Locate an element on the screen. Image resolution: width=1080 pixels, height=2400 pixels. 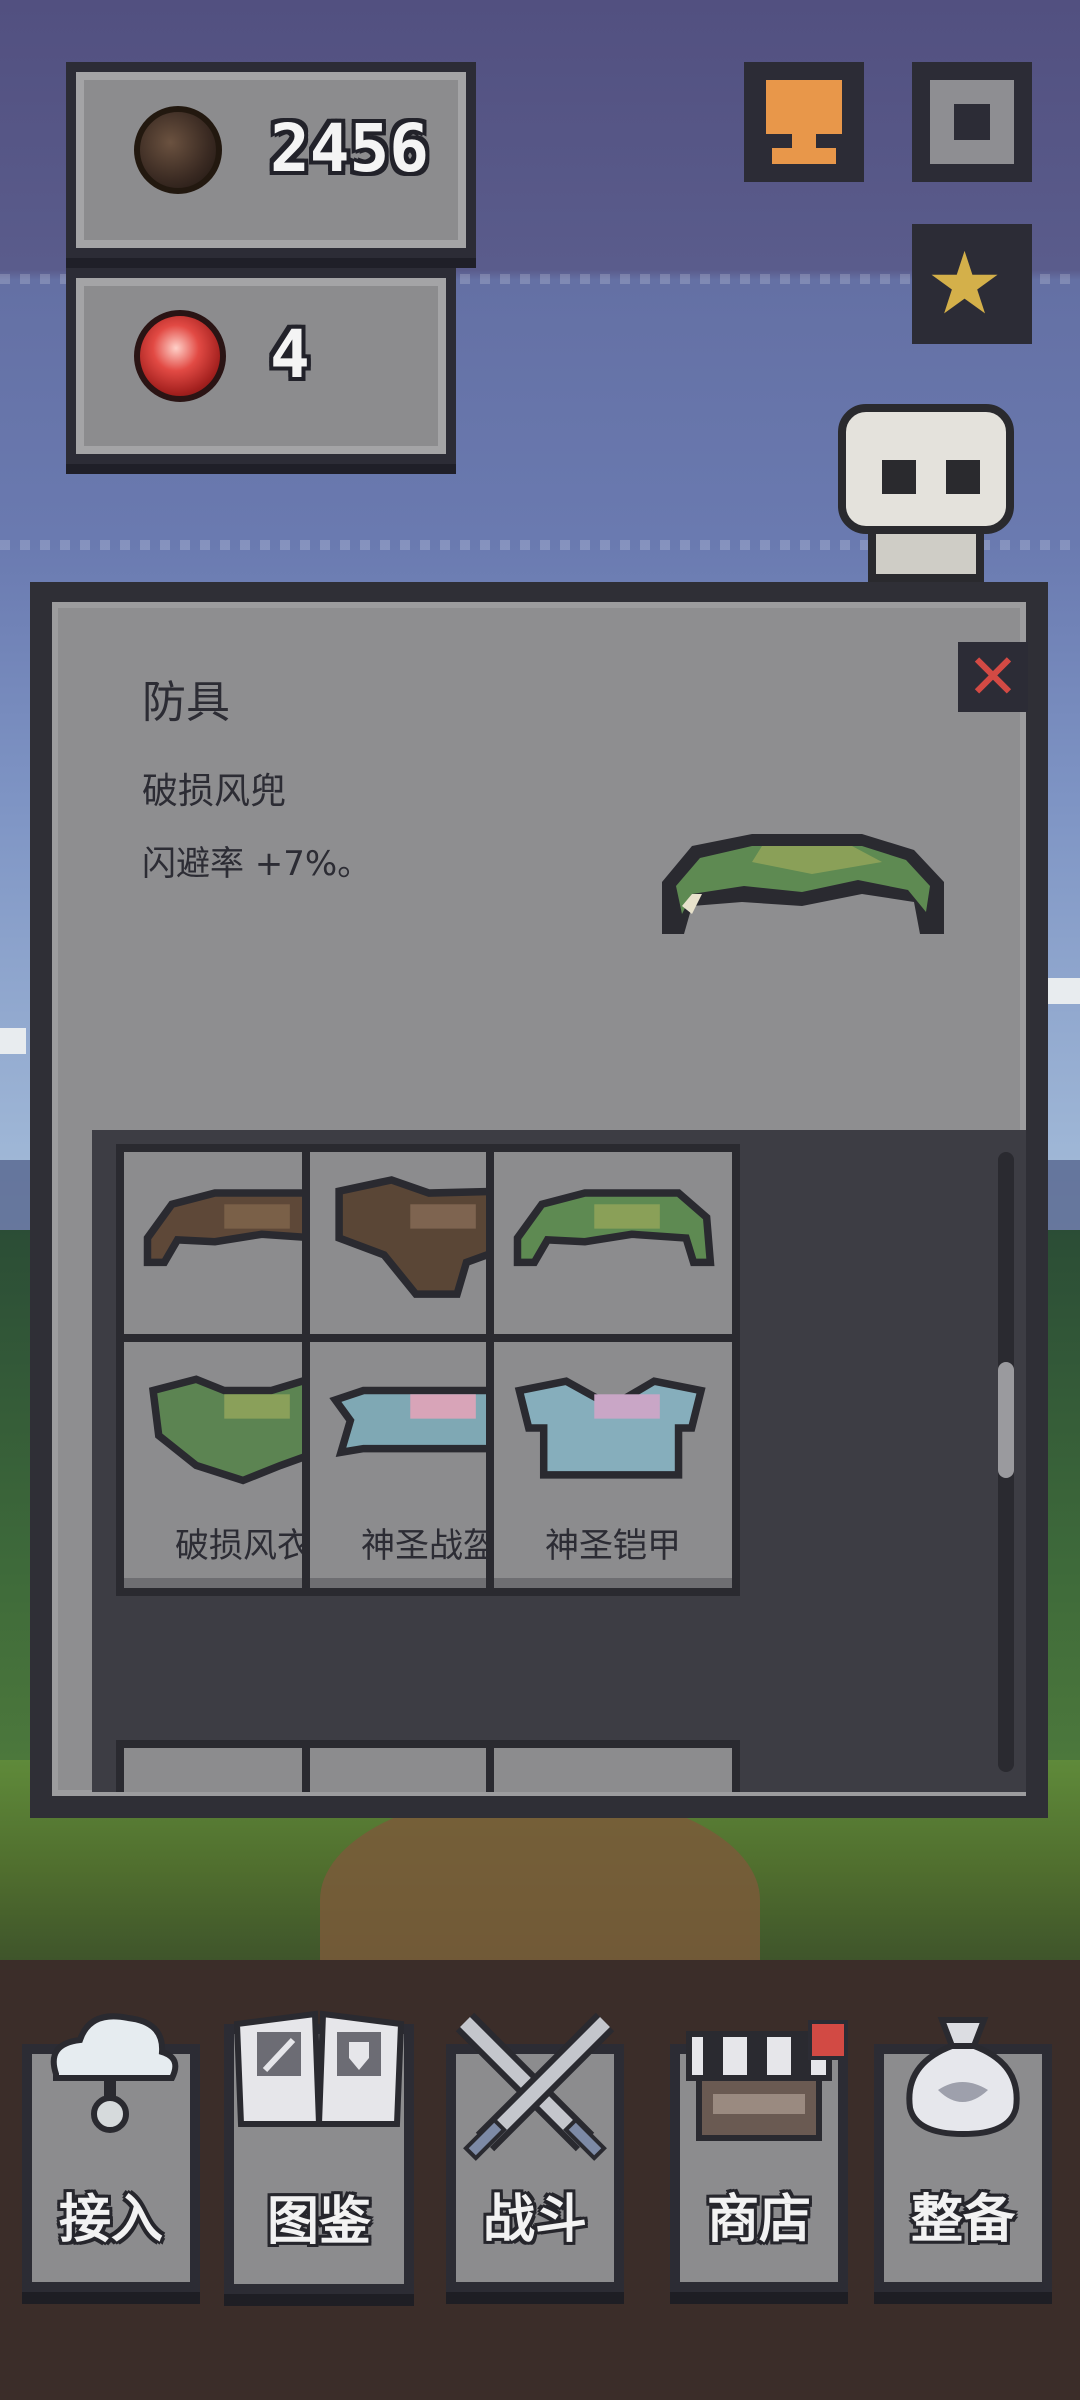
close-button: ✕ is located at coordinates (993, 677).